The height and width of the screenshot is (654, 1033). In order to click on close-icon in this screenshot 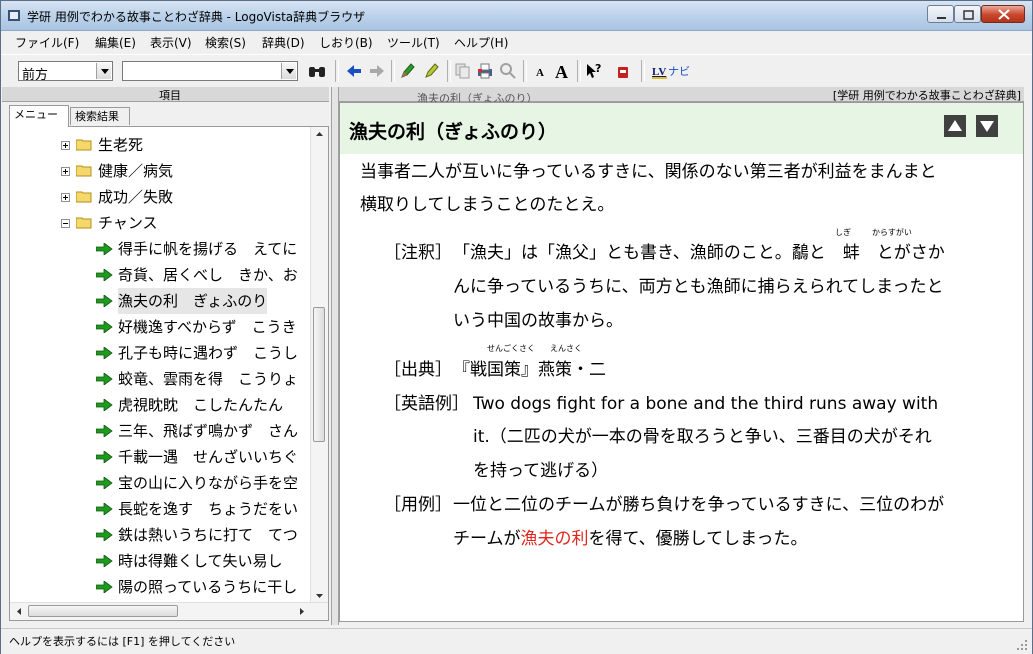, I will do `click(1004, 14)`.